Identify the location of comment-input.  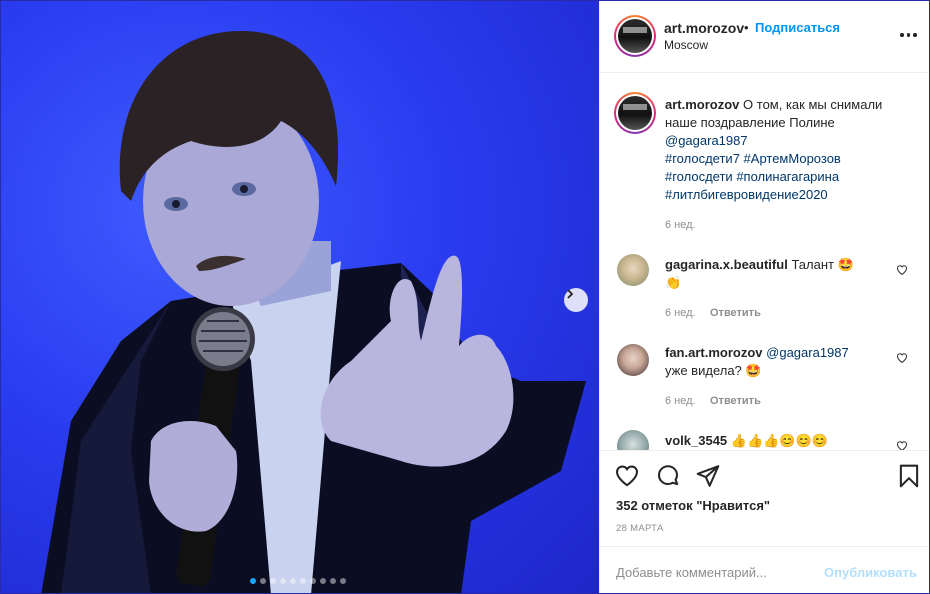
(711, 572).